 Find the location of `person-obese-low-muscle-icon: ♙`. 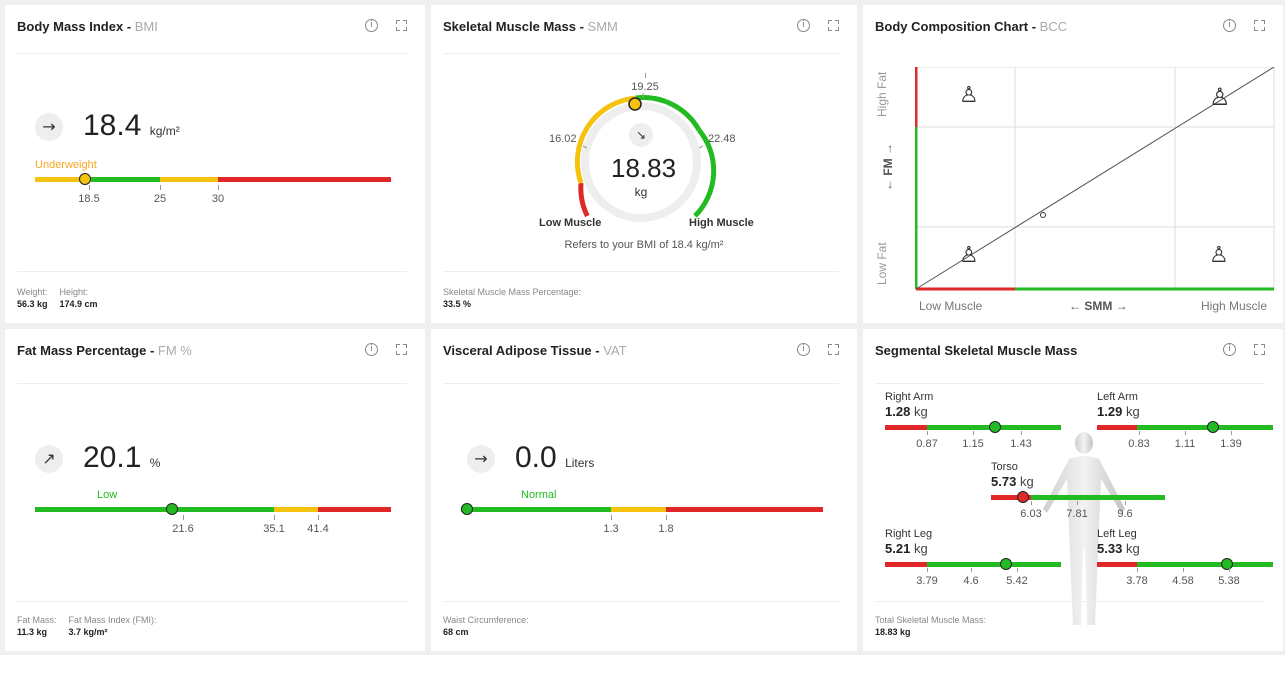

person-obese-low-muscle-icon: ♙ is located at coordinates (969, 95).